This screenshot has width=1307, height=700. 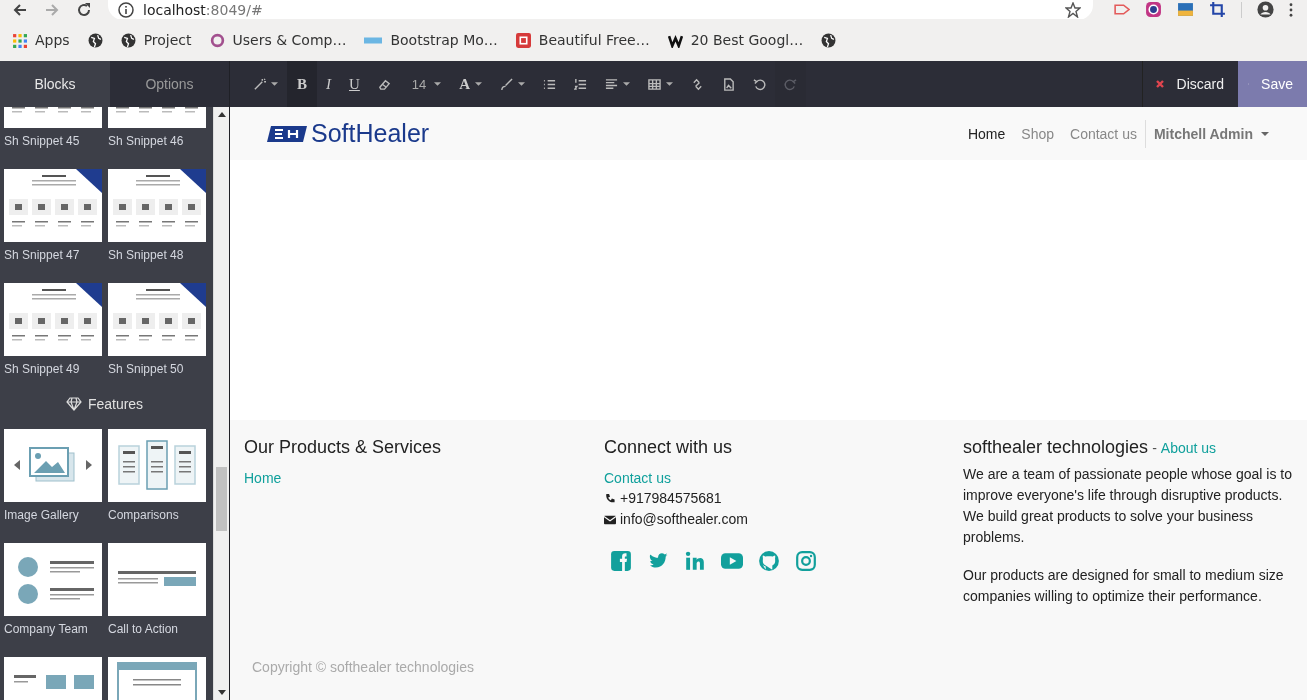 What do you see at coordinates (1159, 84) in the screenshot?
I see `close-icon` at bounding box center [1159, 84].